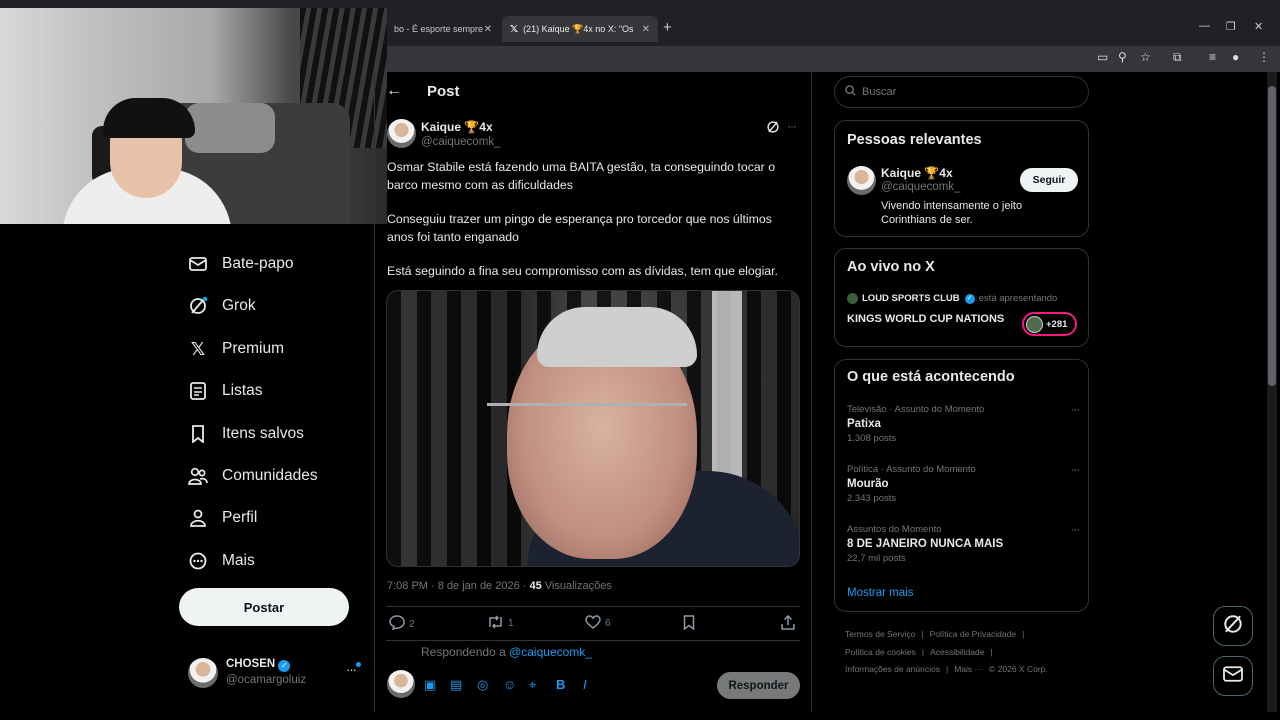 The width and height of the screenshot is (1280, 720). Describe the element at coordinates (1264, 57) in the screenshot. I see `browser-menu-icon: ⋮` at that location.